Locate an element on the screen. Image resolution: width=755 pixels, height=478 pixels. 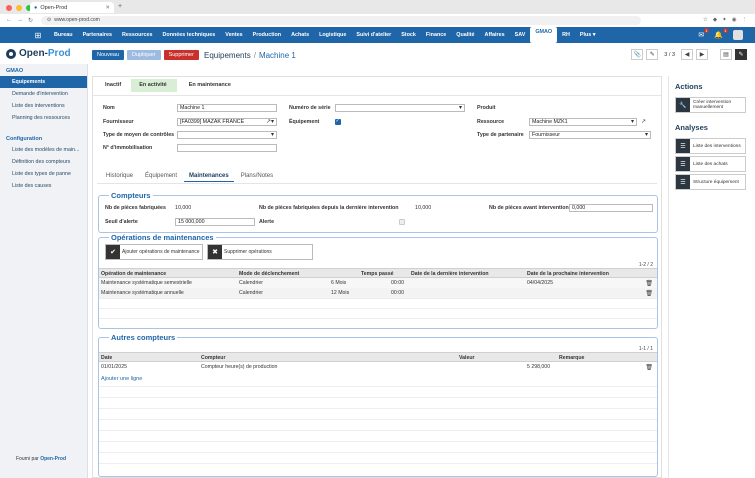
analysis-liste-des-interventions-button: ☰ Liste des interventions is located at coordinates (710, 146).